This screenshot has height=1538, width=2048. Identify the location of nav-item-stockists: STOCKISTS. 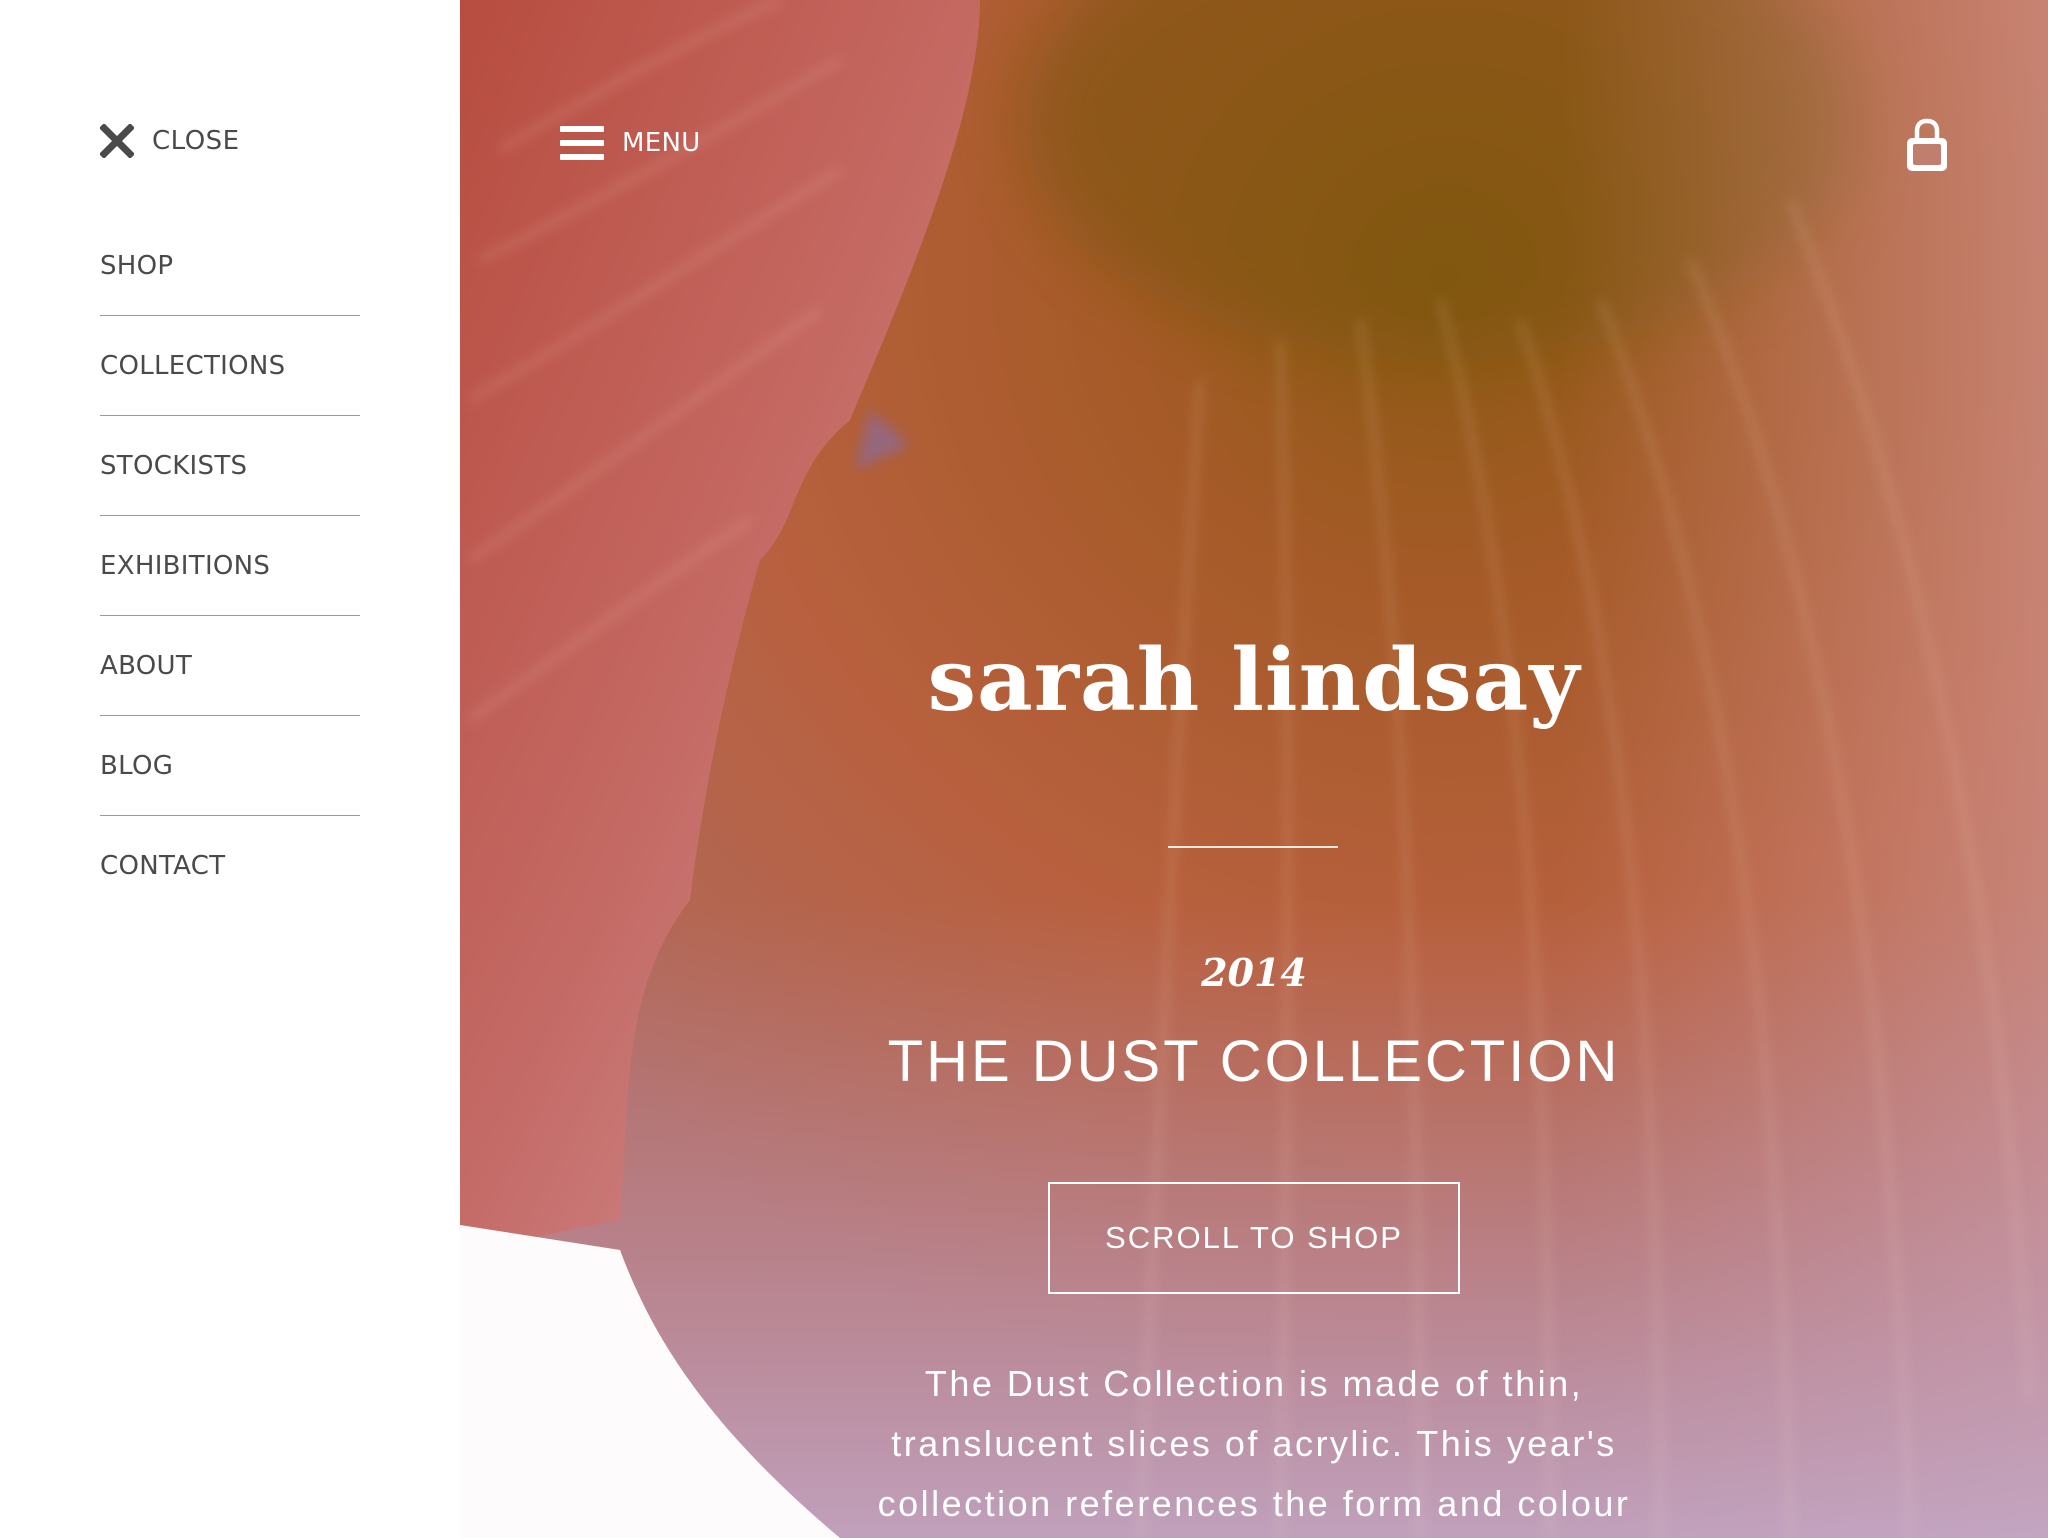
(230, 466).